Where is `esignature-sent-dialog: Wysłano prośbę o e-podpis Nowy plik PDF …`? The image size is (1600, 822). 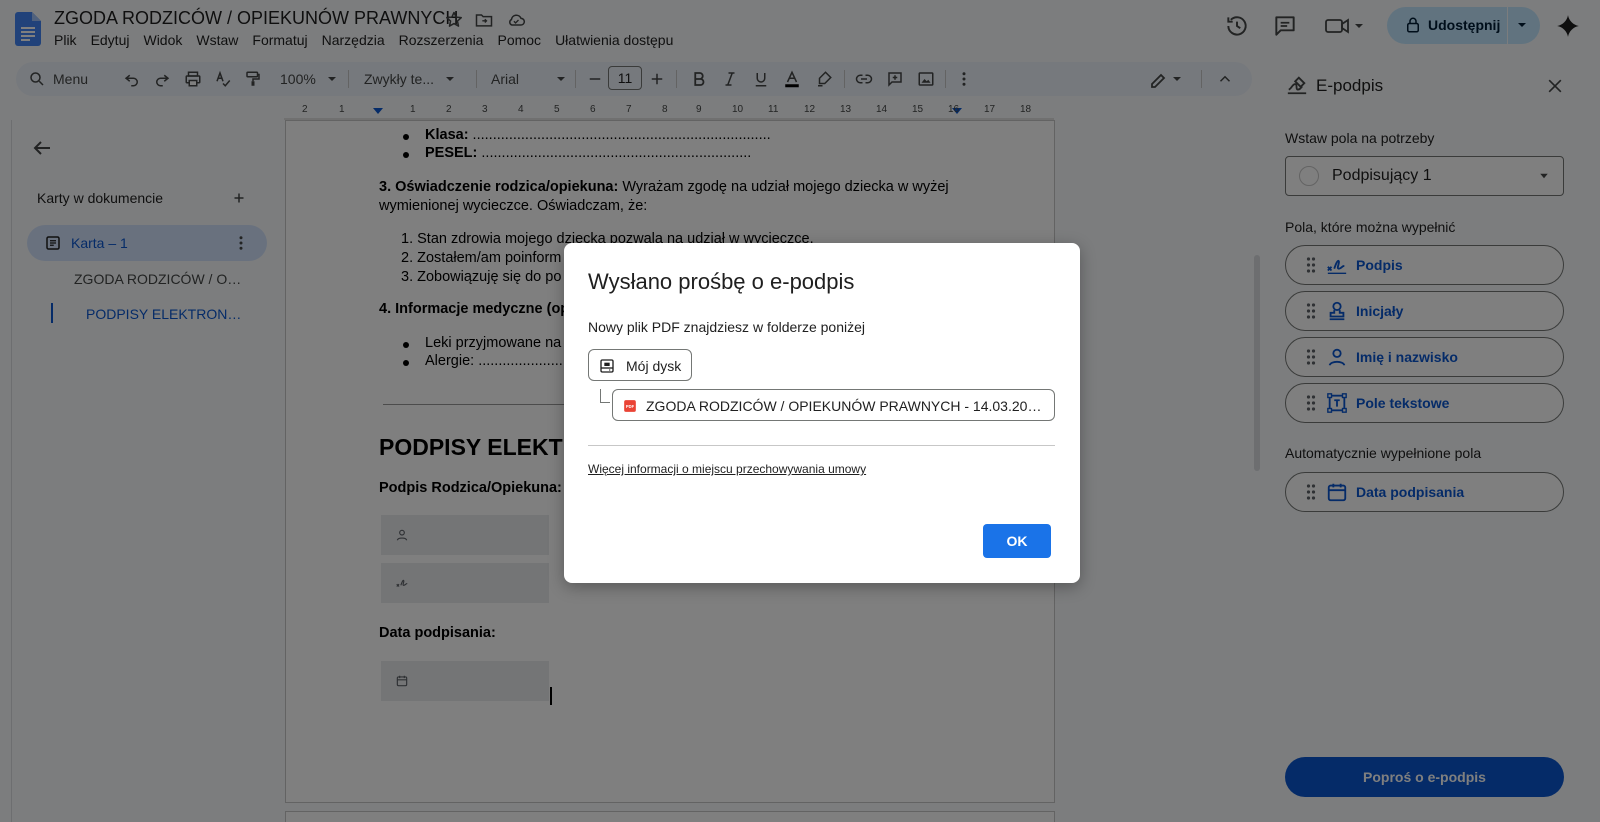 esignature-sent-dialog: Wysłano prośbę o e-podpis Nowy plik PDF … is located at coordinates (822, 413).